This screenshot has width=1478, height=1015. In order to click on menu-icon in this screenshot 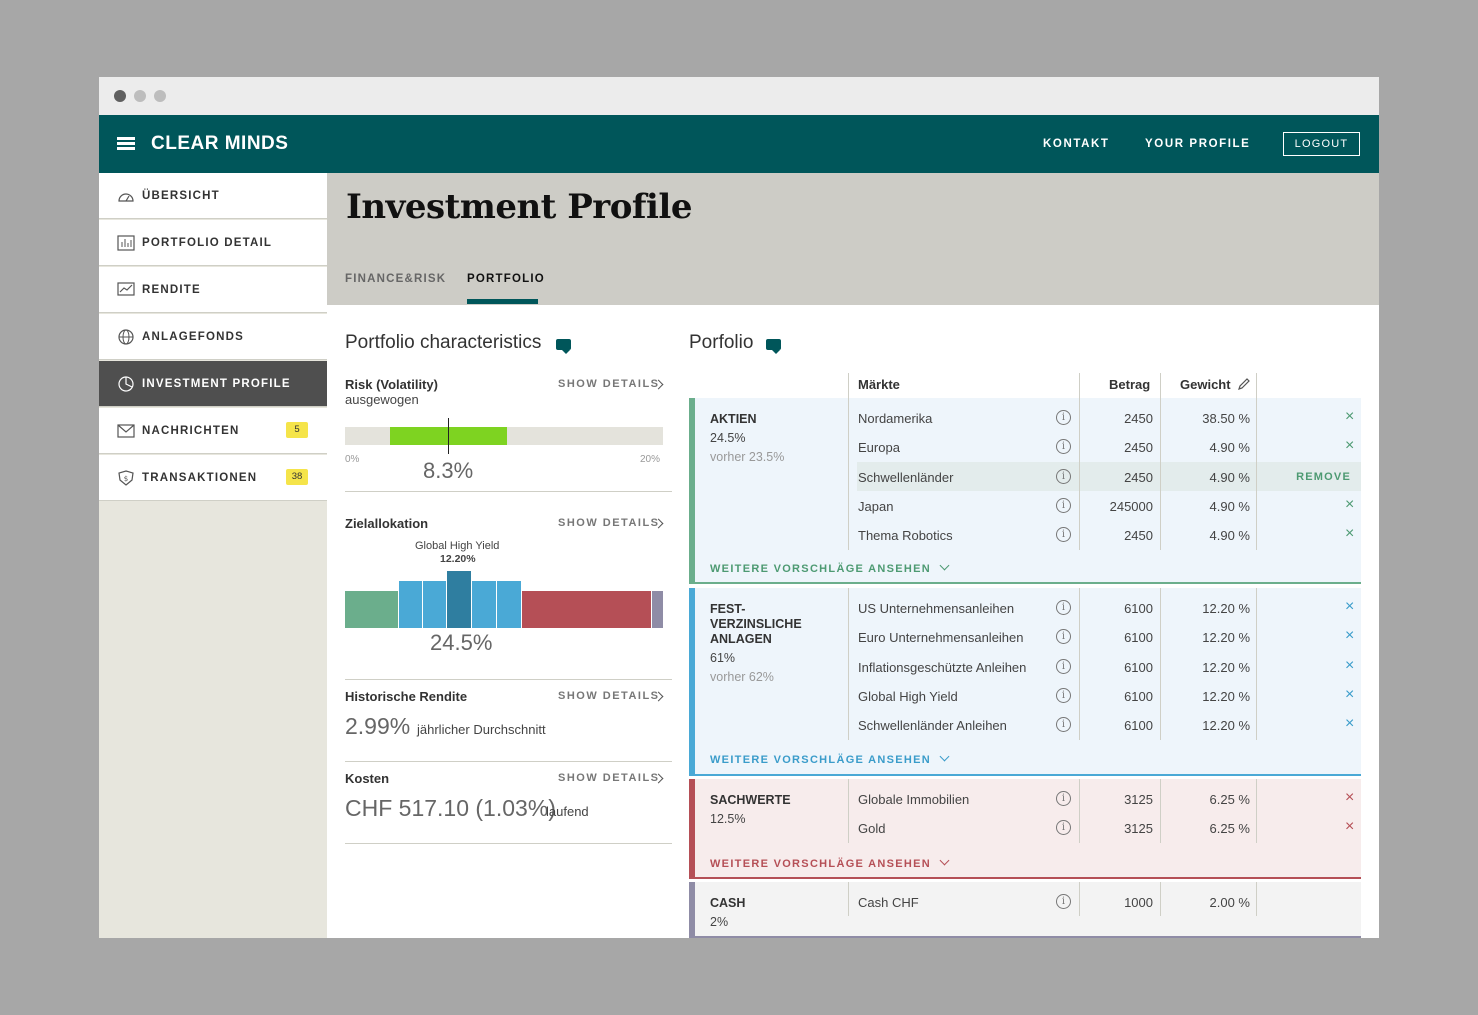, I will do `click(126, 143)`.